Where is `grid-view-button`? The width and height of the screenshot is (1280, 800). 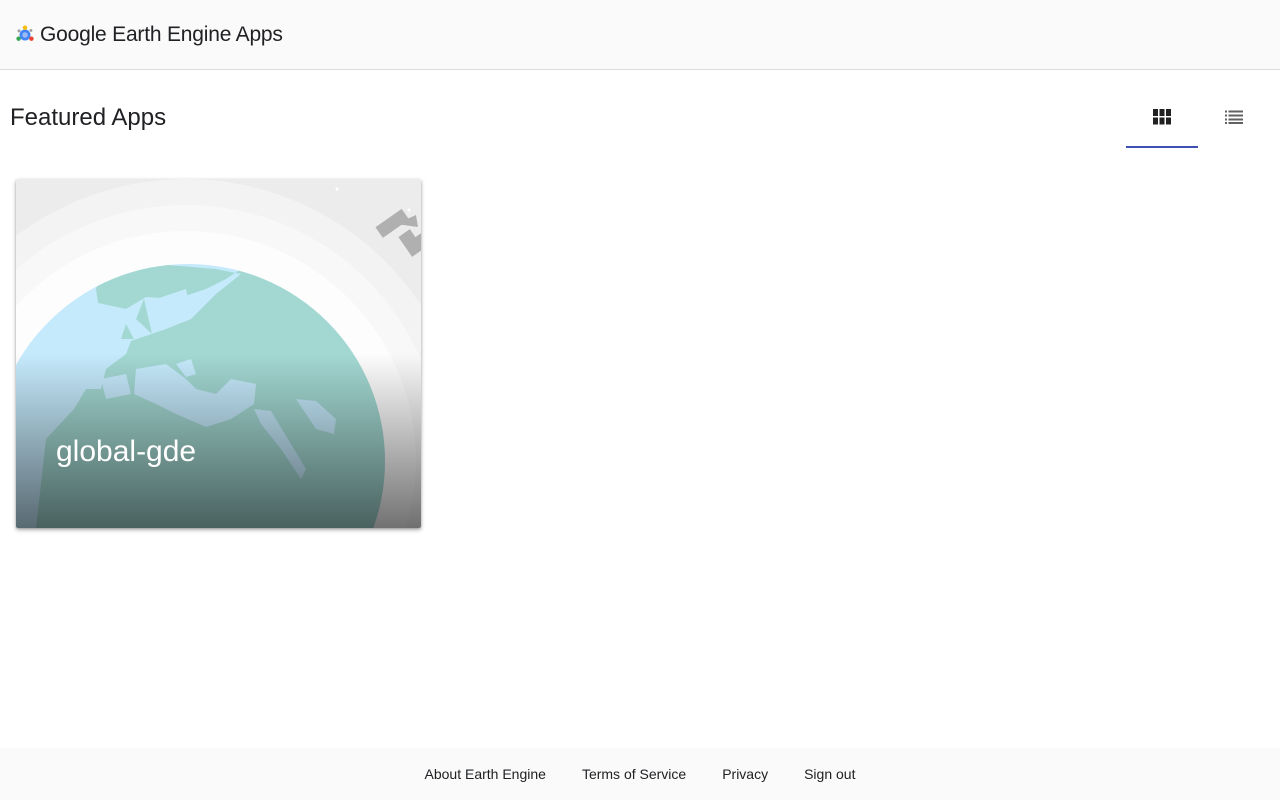 grid-view-button is located at coordinates (1162, 117).